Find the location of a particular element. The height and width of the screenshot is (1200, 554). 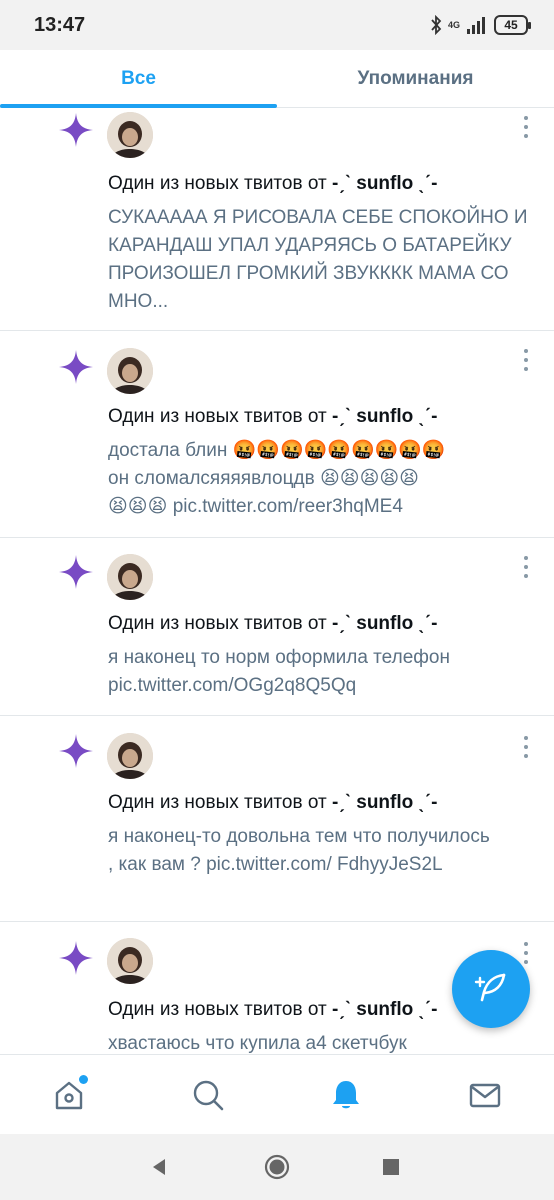

home-circle-icon is located at coordinates (277, 1167).